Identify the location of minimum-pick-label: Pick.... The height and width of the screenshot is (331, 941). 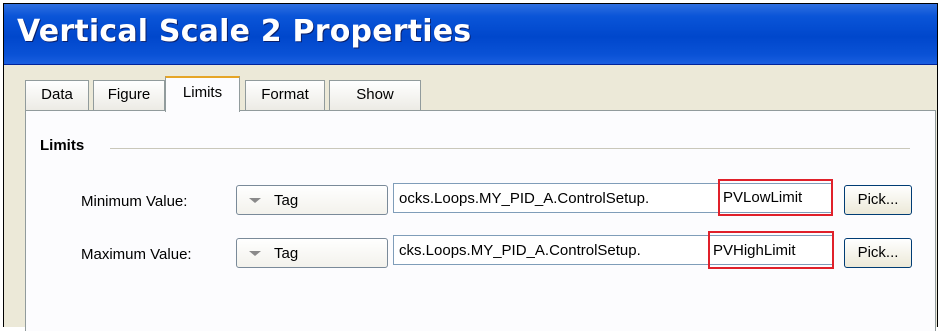
(878, 199).